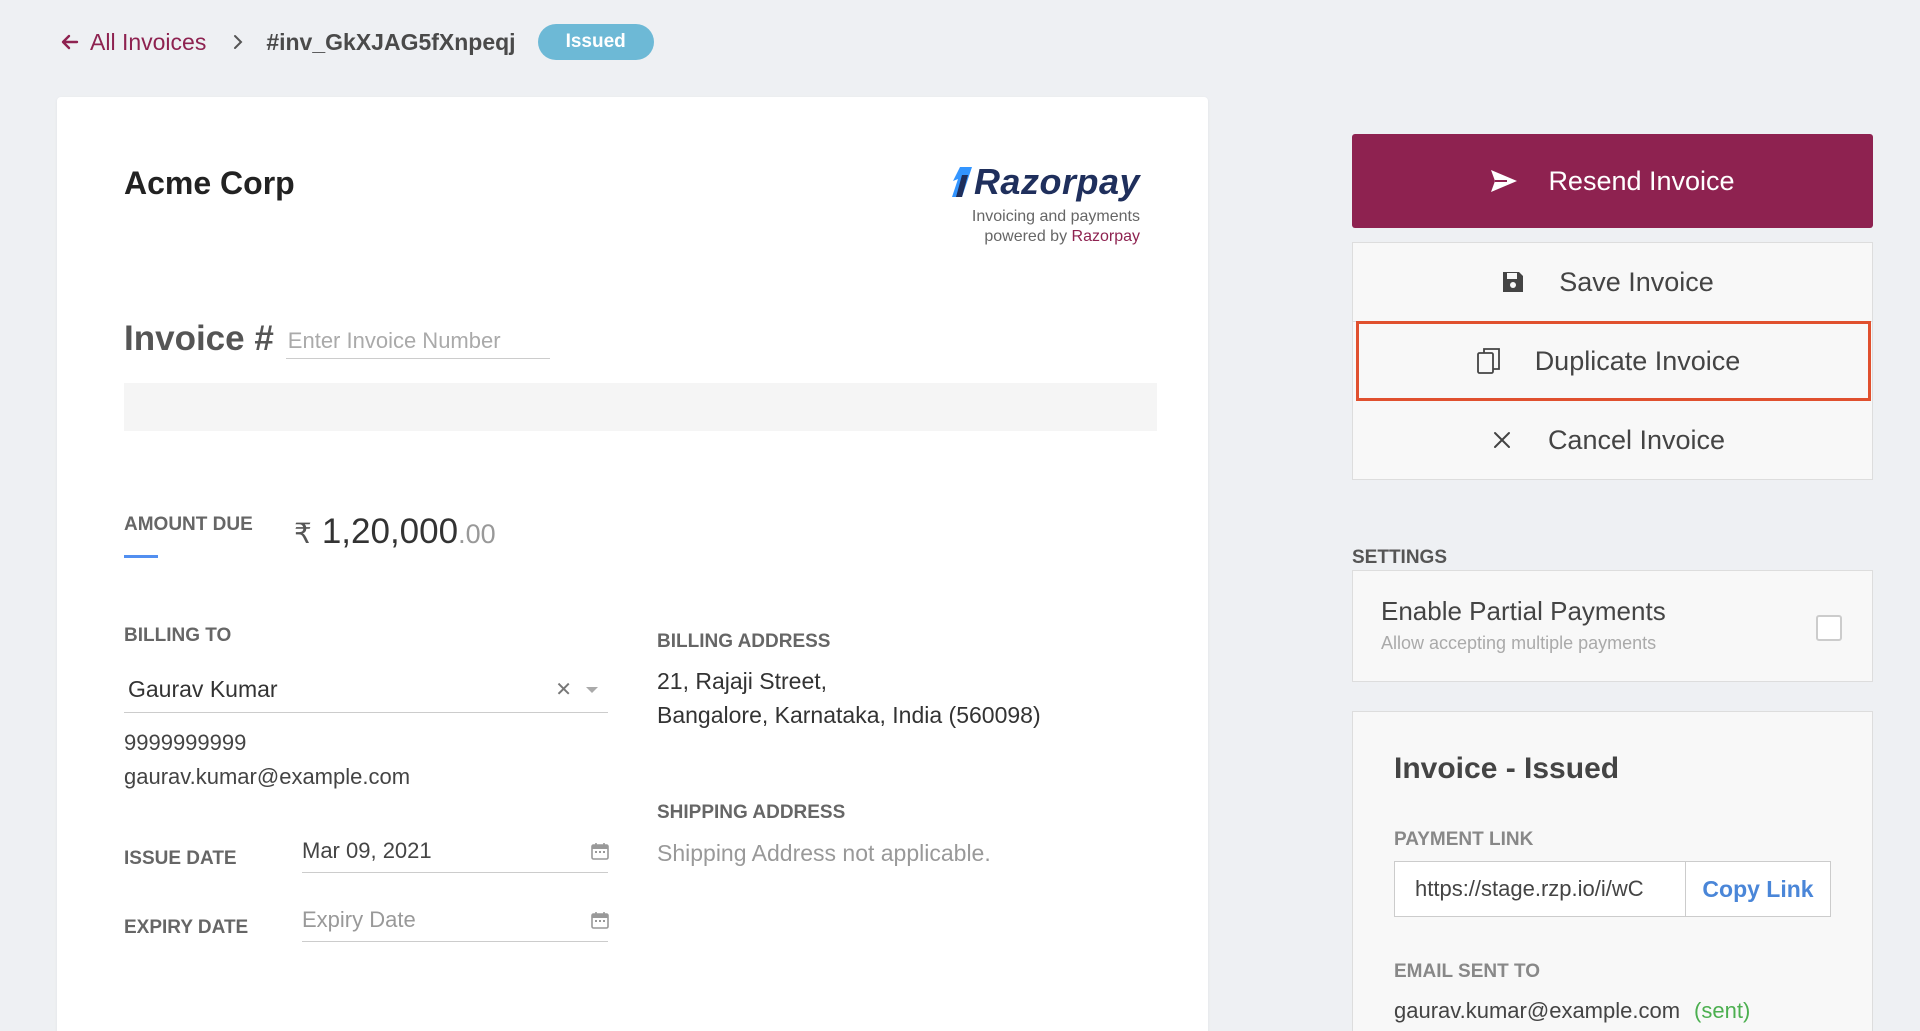 This screenshot has width=1920, height=1031. Describe the element at coordinates (1722, 1010) in the screenshot. I see `email-sent-status: (sent)` at that location.